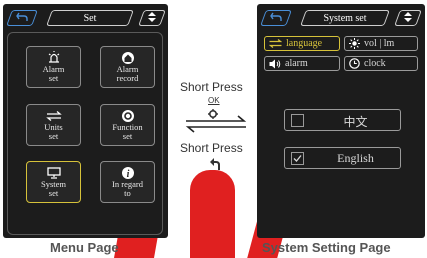 Image resolution: width=427 pixels, height=258 pixels. Describe the element at coordinates (214, 100) in the screenshot. I see `ok-key-label: OK` at that location.